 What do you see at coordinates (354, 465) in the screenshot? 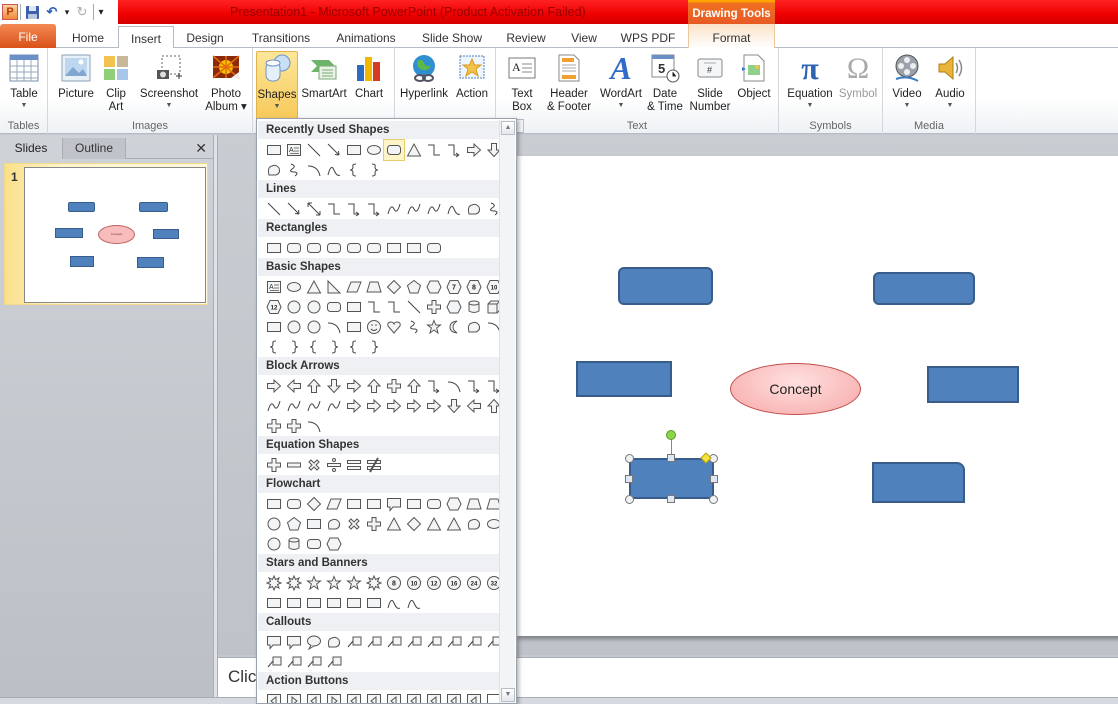
I see `shape-eq-icon` at bounding box center [354, 465].